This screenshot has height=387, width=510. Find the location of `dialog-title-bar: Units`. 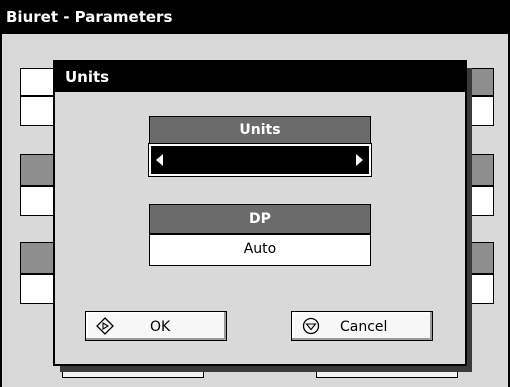

dialog-title-bar: Units is located at coordinates (260, 77).